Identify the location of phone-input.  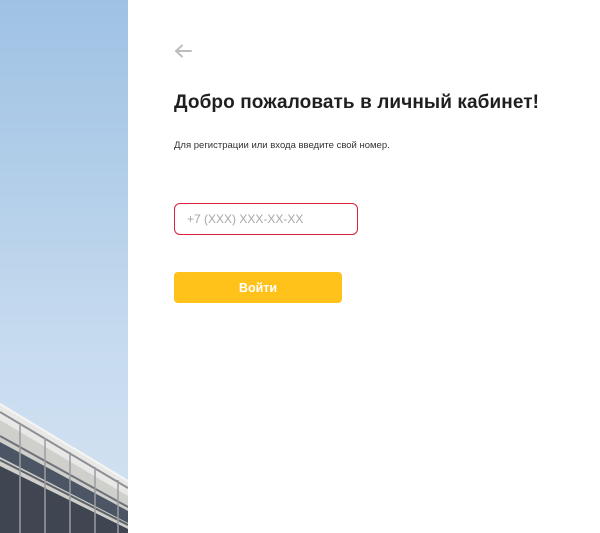
(266, 219).